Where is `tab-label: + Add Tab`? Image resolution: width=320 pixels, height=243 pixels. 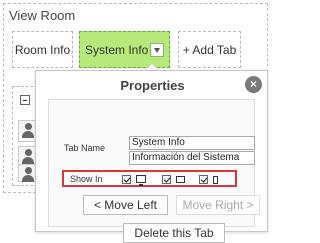 tab-label: + Add Tab is located at coordinates (209, 49).